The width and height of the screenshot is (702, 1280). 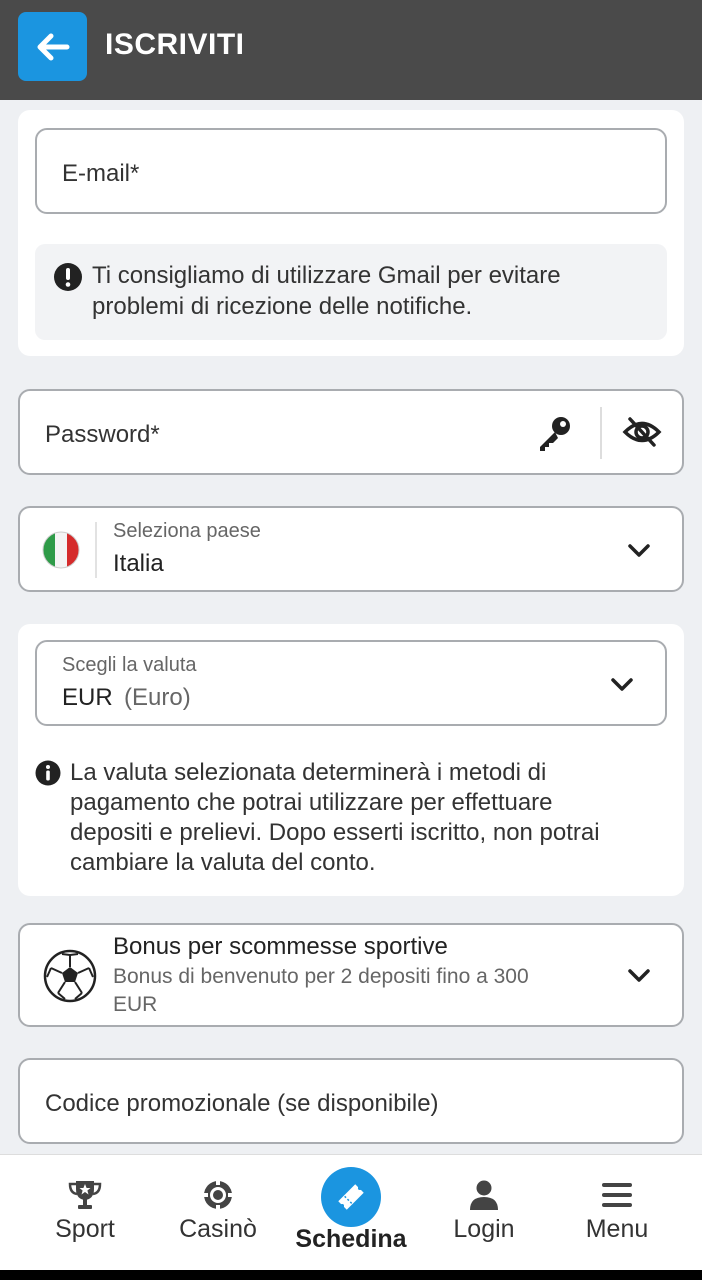 I want to click on nav-label-casino: Casinò, so click(x=218, y=1229).